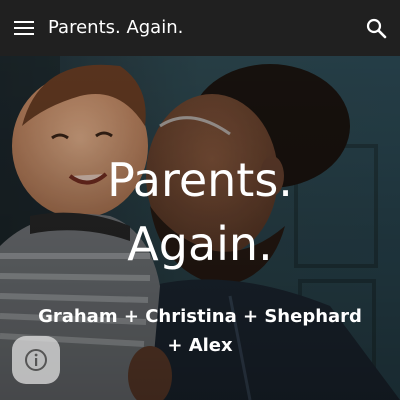 The width and height of the screenshot is (400, 400). I want to click on hamburger-menu-icon, so click(24, 28).